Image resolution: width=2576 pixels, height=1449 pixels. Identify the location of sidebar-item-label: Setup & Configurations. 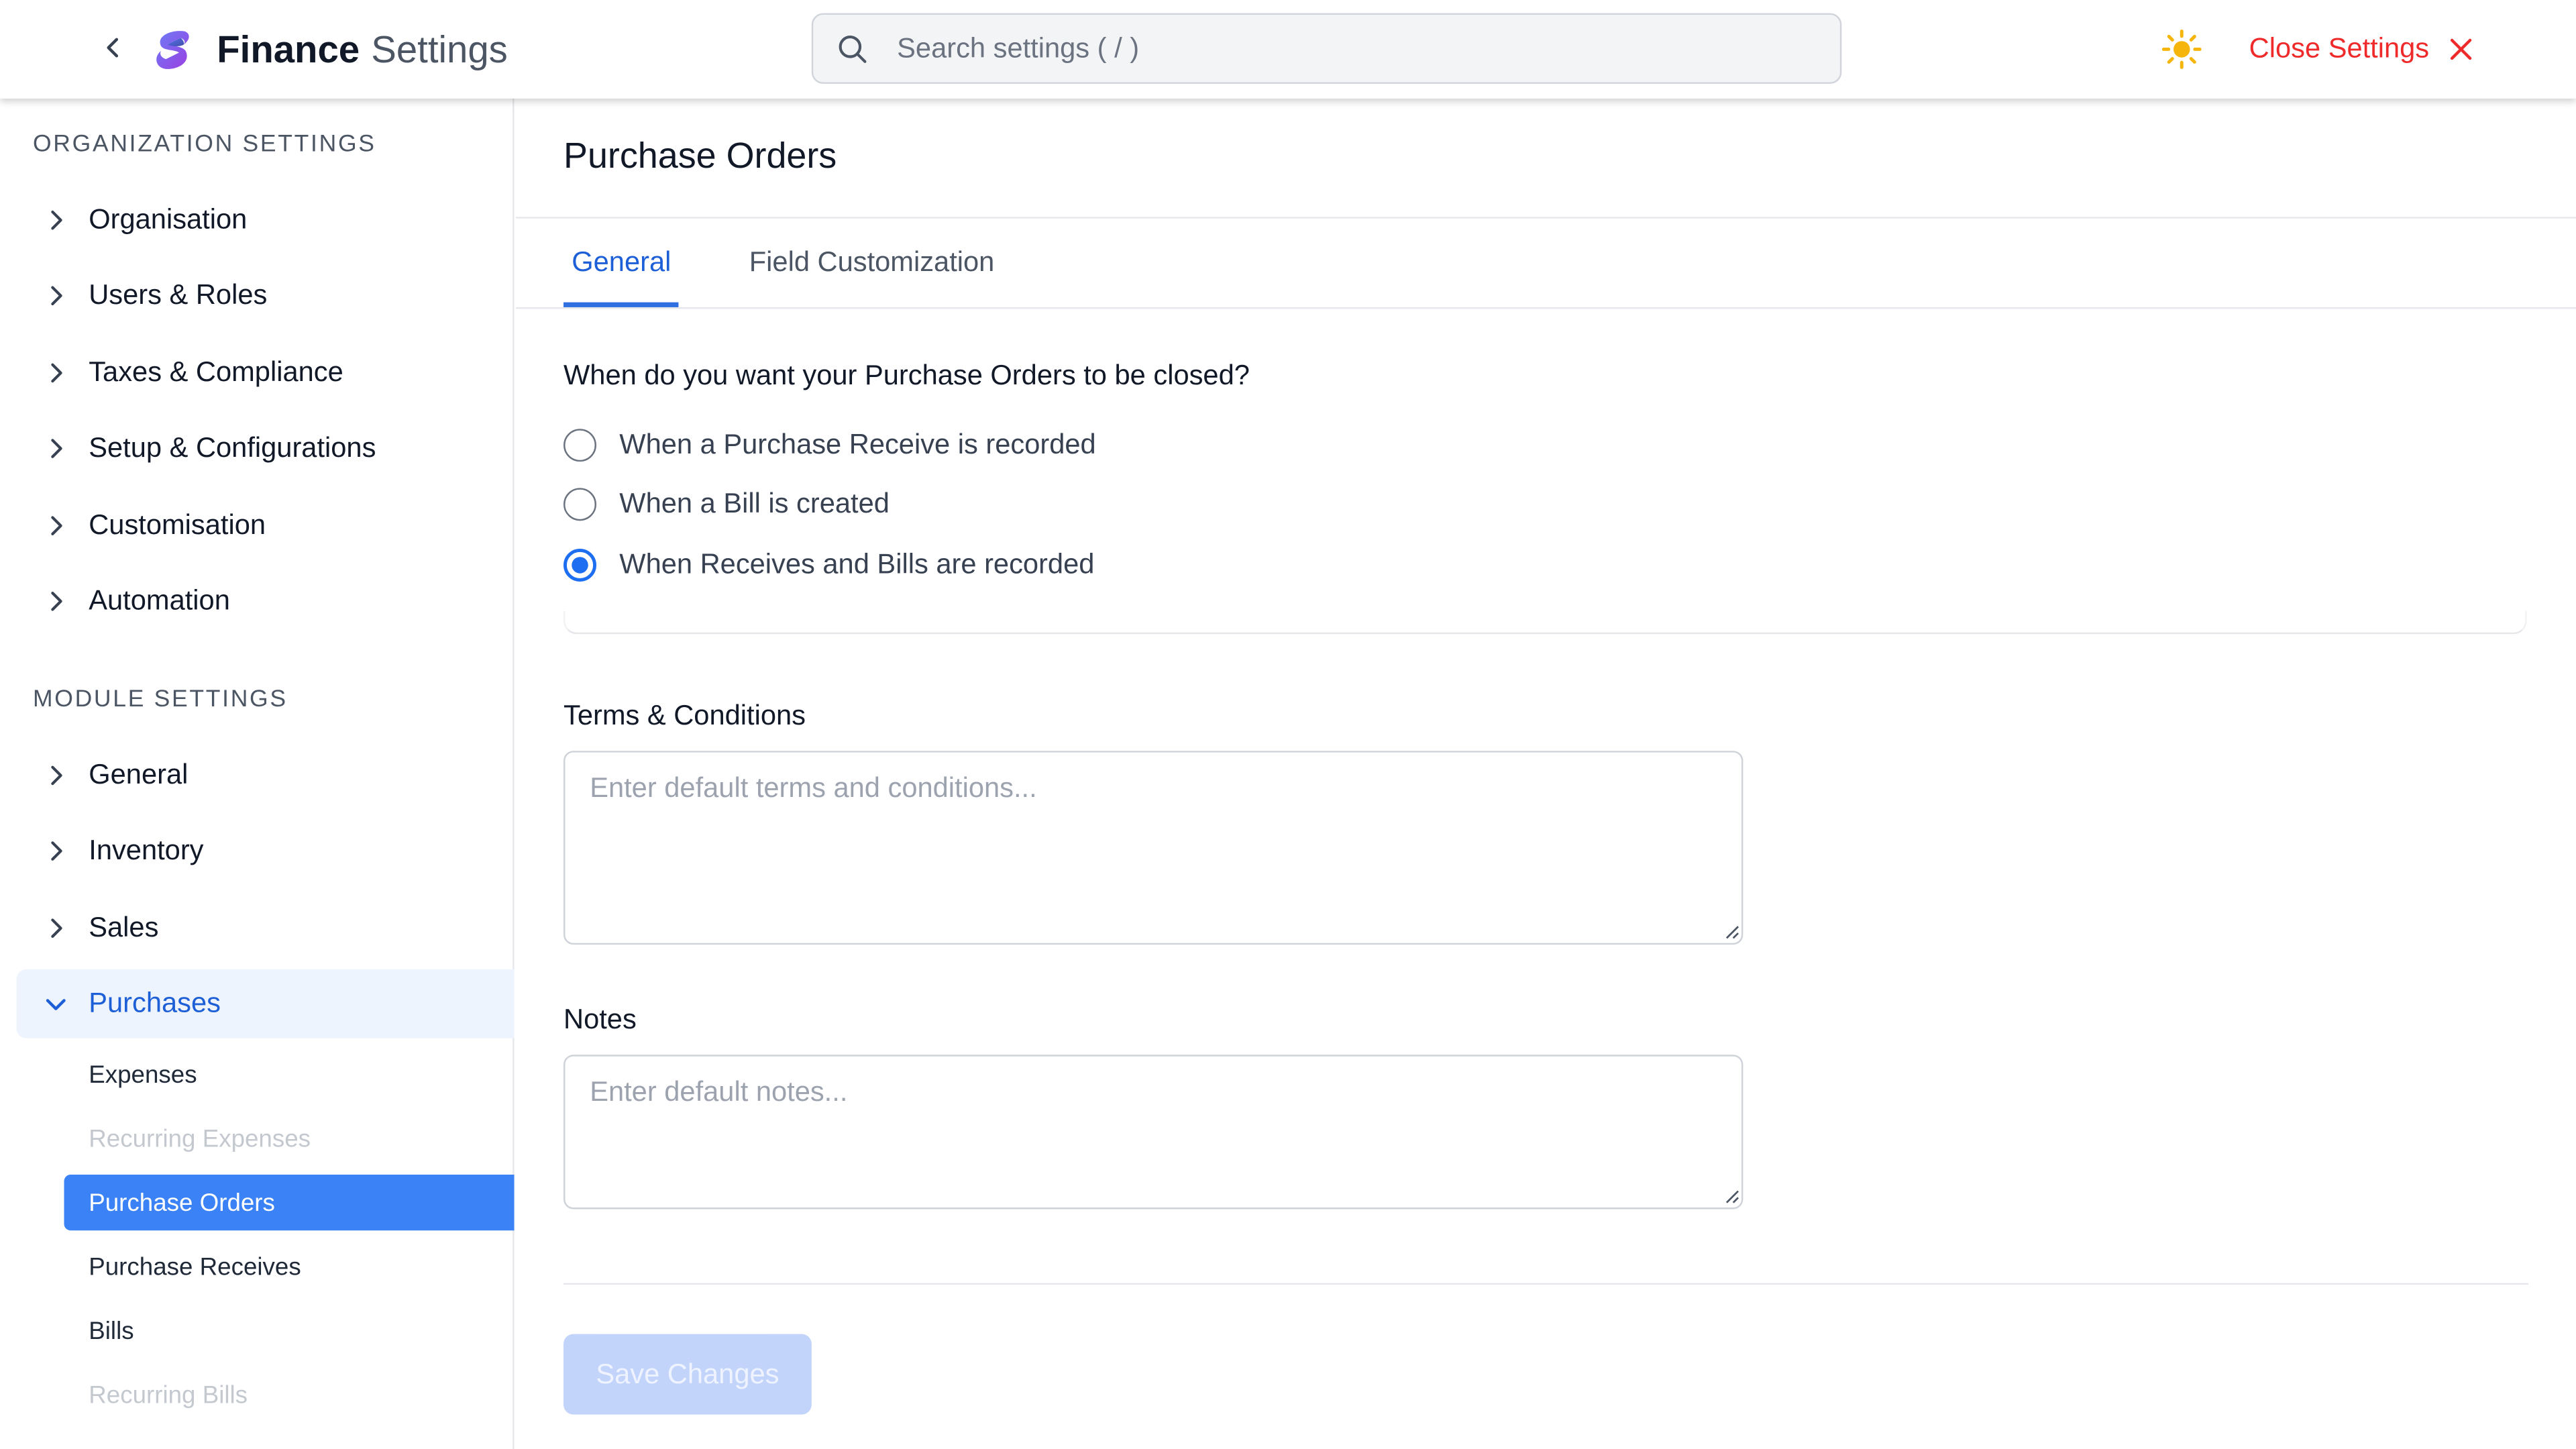
(232, 448).